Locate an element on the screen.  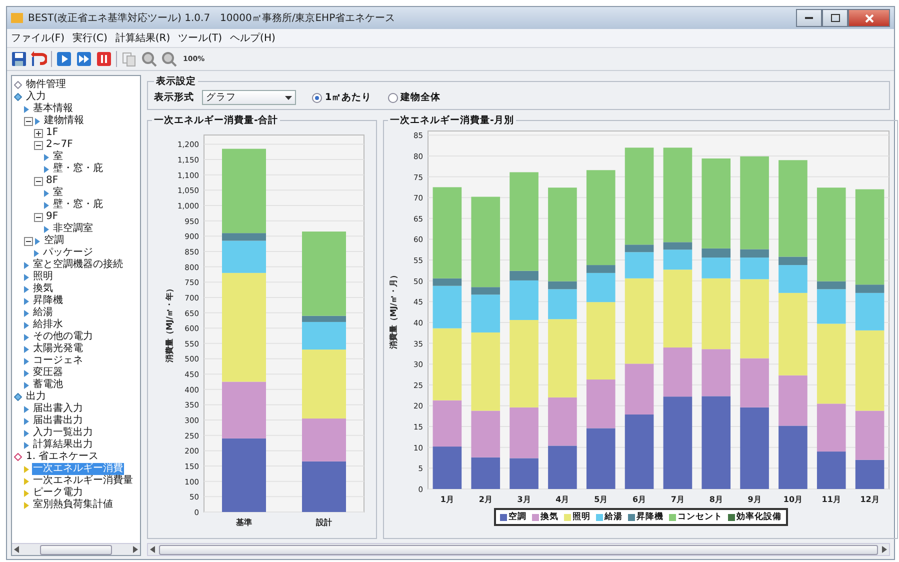
menu-item: ヘルプ(H) is located at coordinates (253, 38).